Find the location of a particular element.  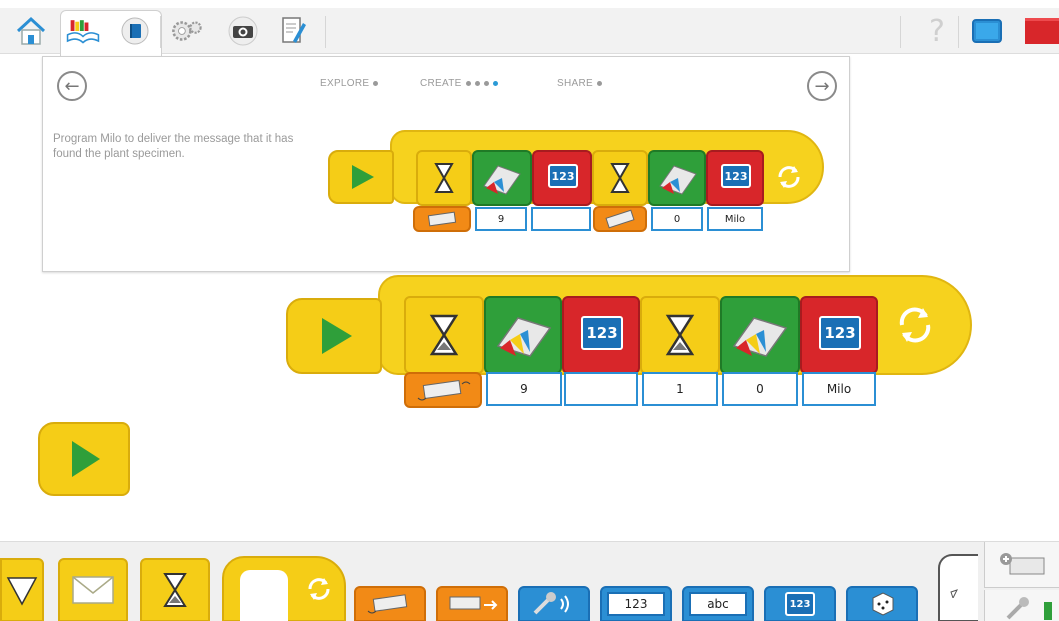

gears-icon is located at coordinates (187, 31).